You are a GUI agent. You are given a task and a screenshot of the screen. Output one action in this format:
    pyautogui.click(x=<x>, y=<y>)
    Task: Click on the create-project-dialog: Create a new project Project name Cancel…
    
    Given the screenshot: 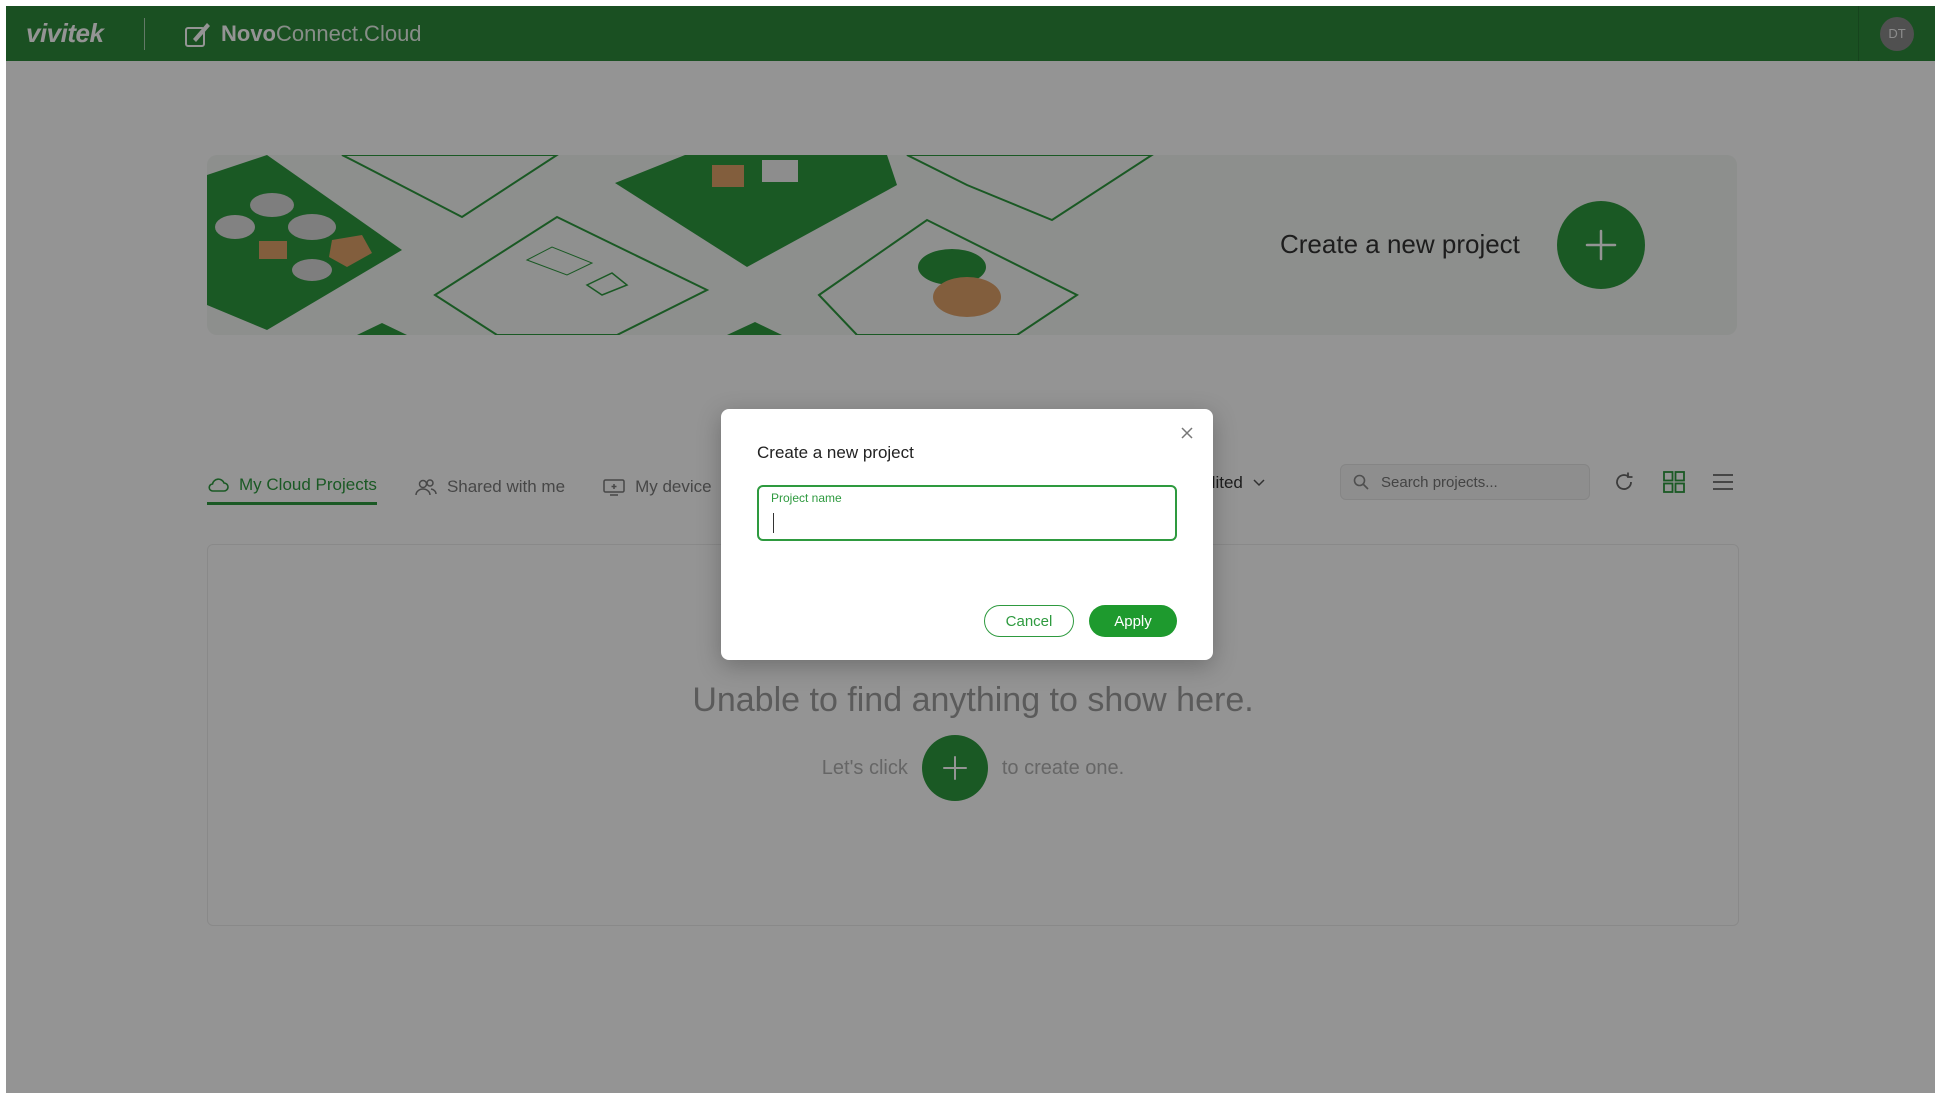 What is the action you would take?
    pyautogui.click(x=967, y=534)
    